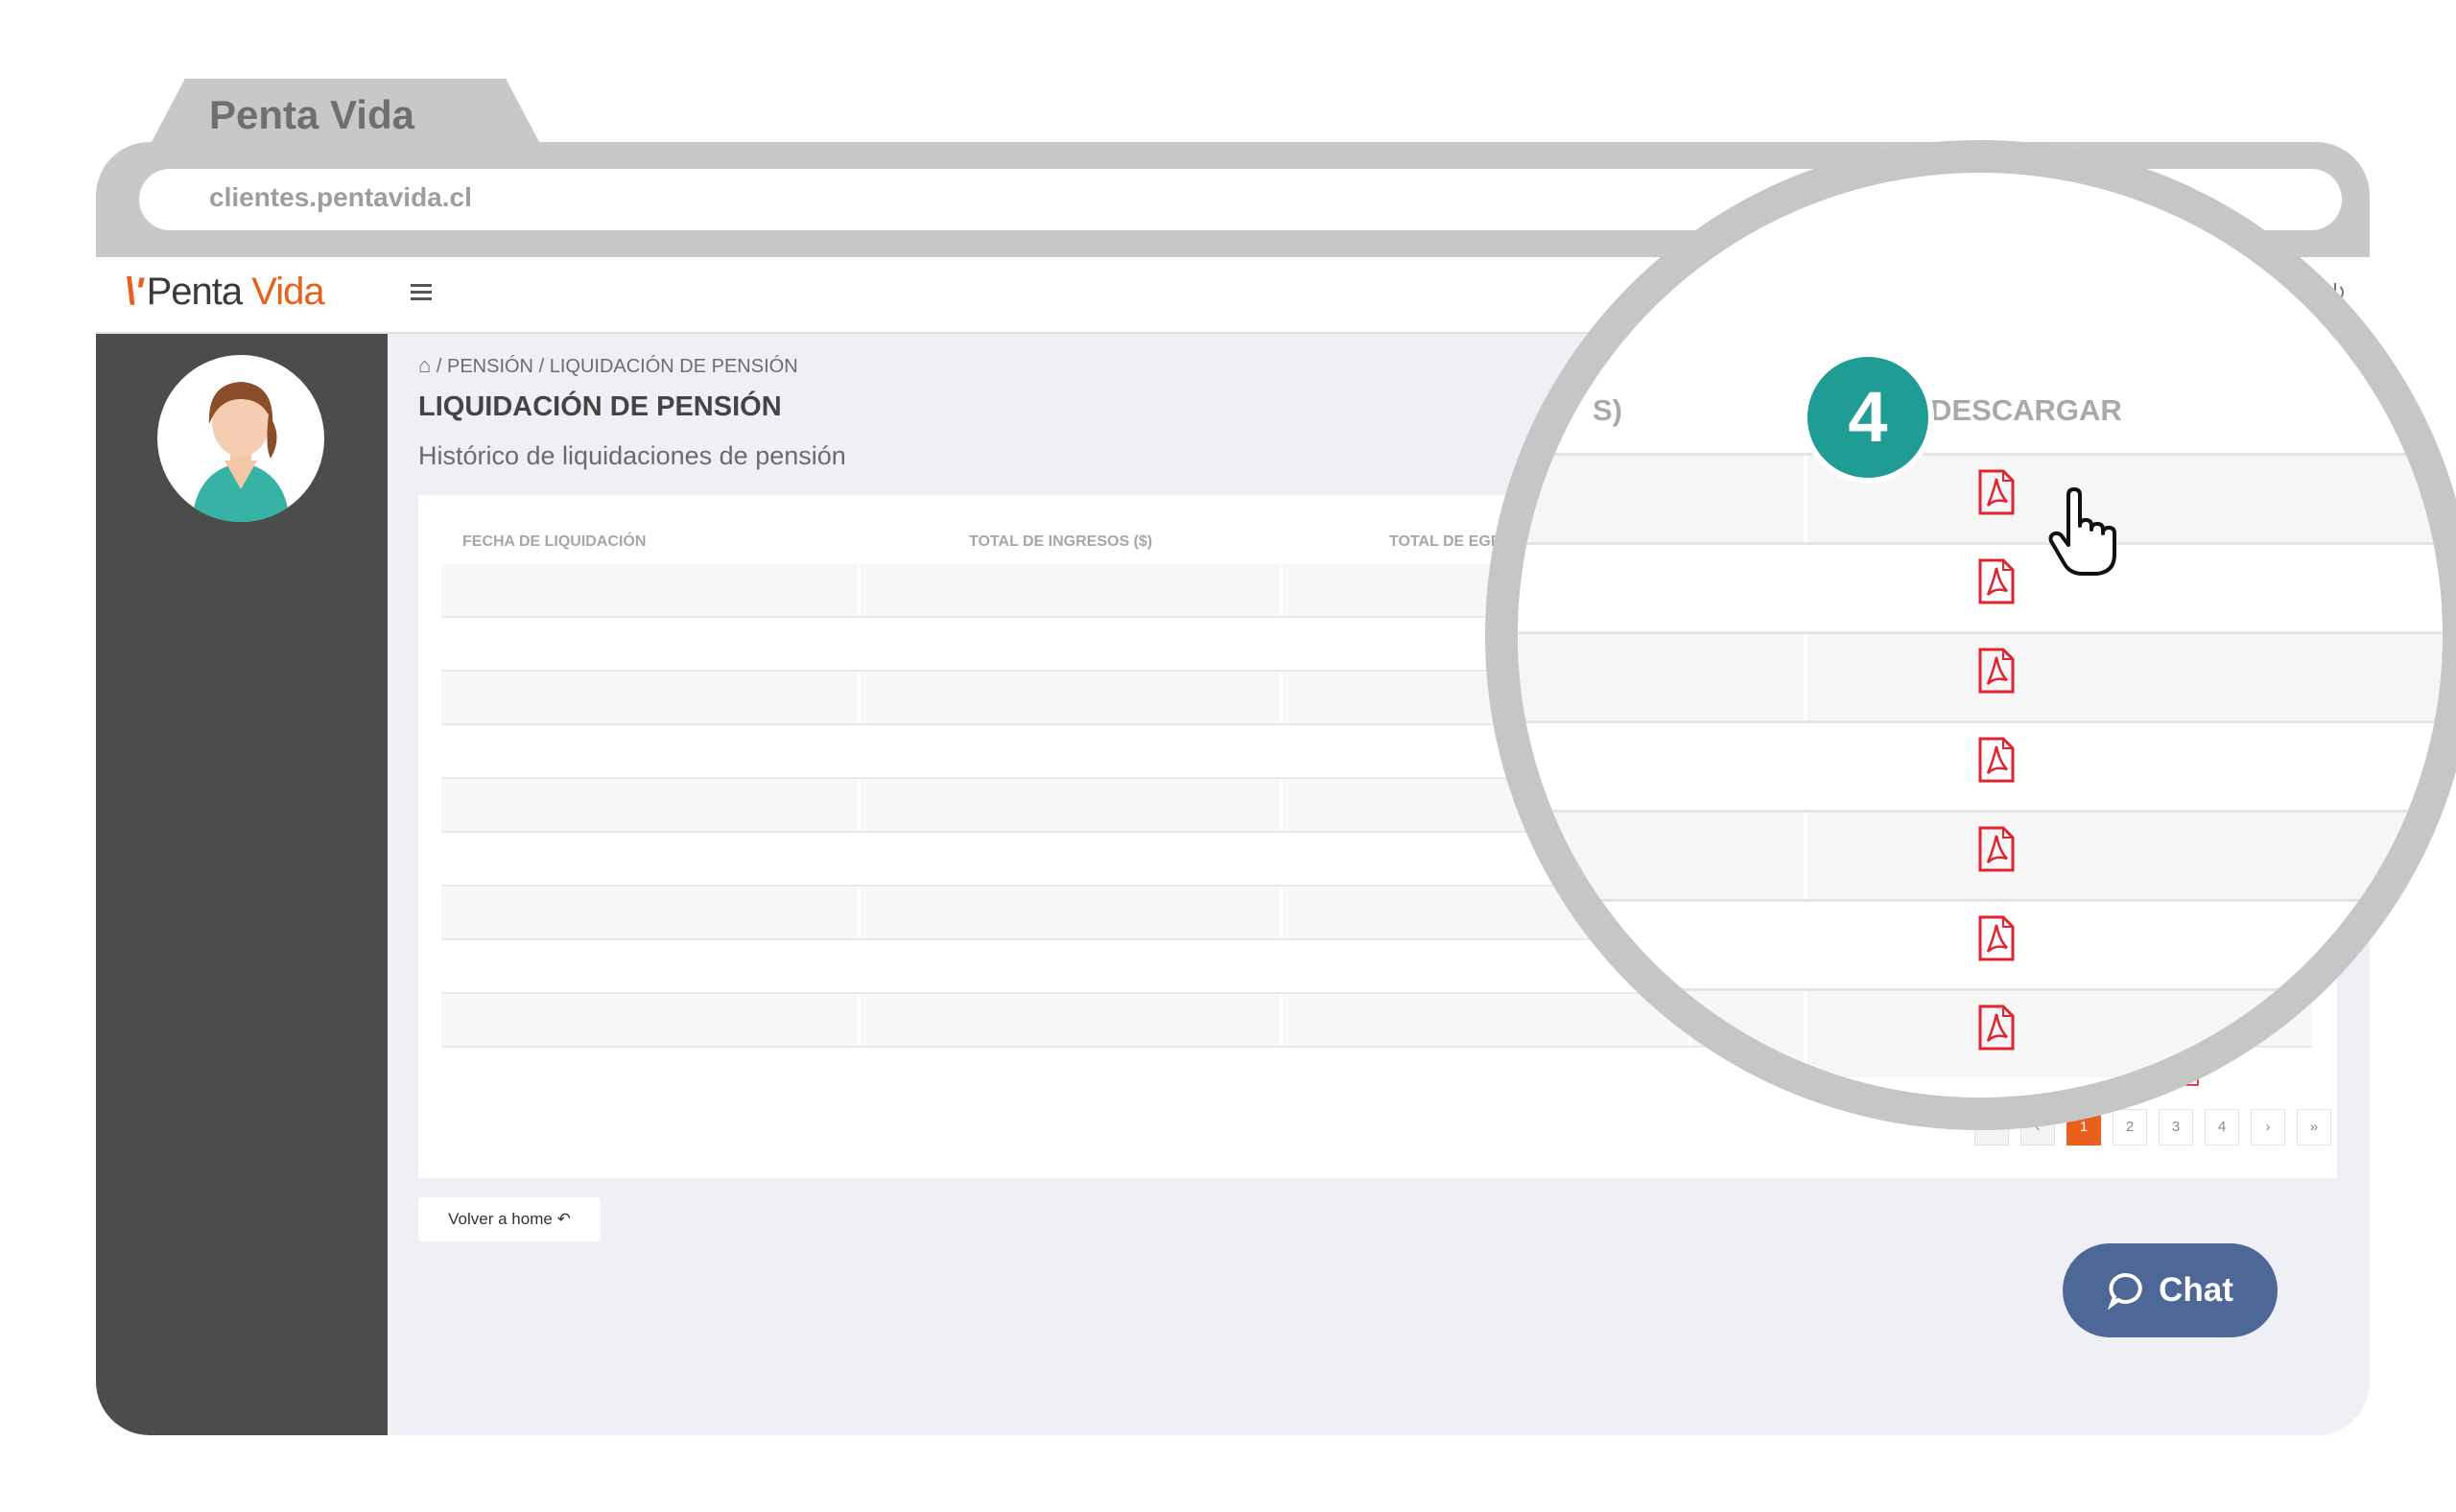  Describe the element at coordinates (287, 292) in the screenshot. I see `logo-vida: Vida` at that location.